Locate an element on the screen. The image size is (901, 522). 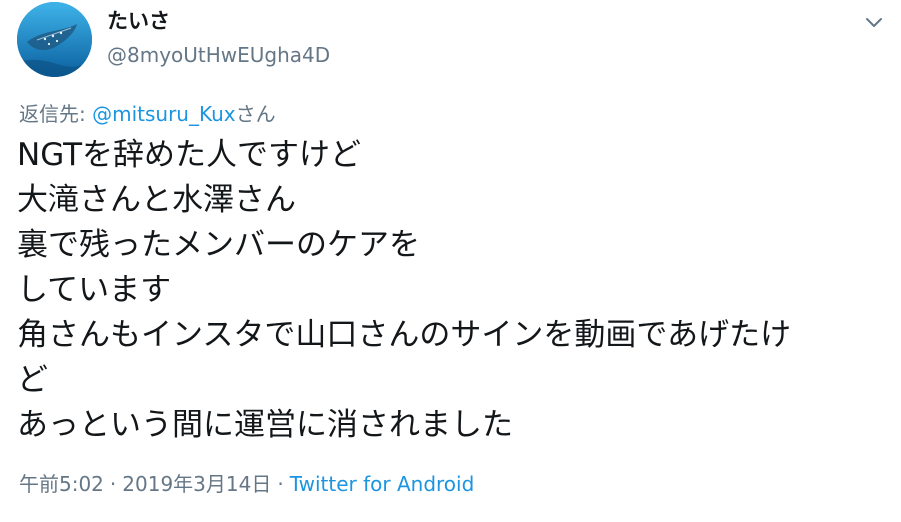
tweet-text-line: NGTを辞めた人ですけど is located at coordinates (189, 155).